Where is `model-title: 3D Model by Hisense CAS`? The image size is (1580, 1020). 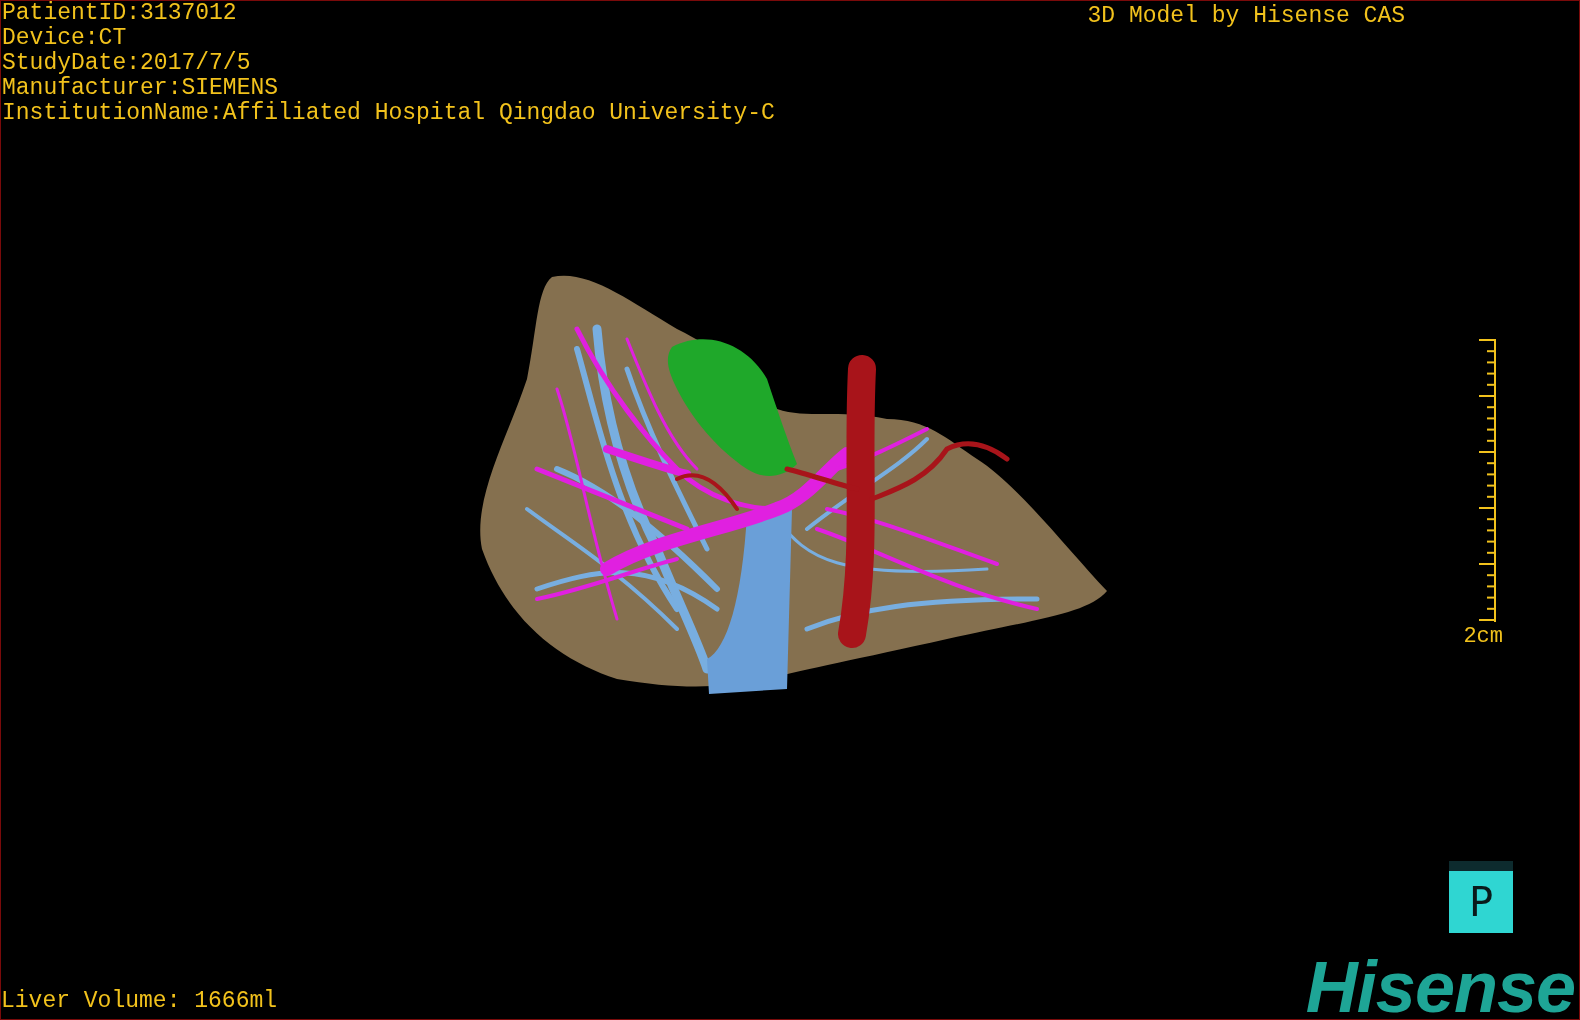
model-title: 3D Model by Hisense CAS is located at coordinates (1246, 16).